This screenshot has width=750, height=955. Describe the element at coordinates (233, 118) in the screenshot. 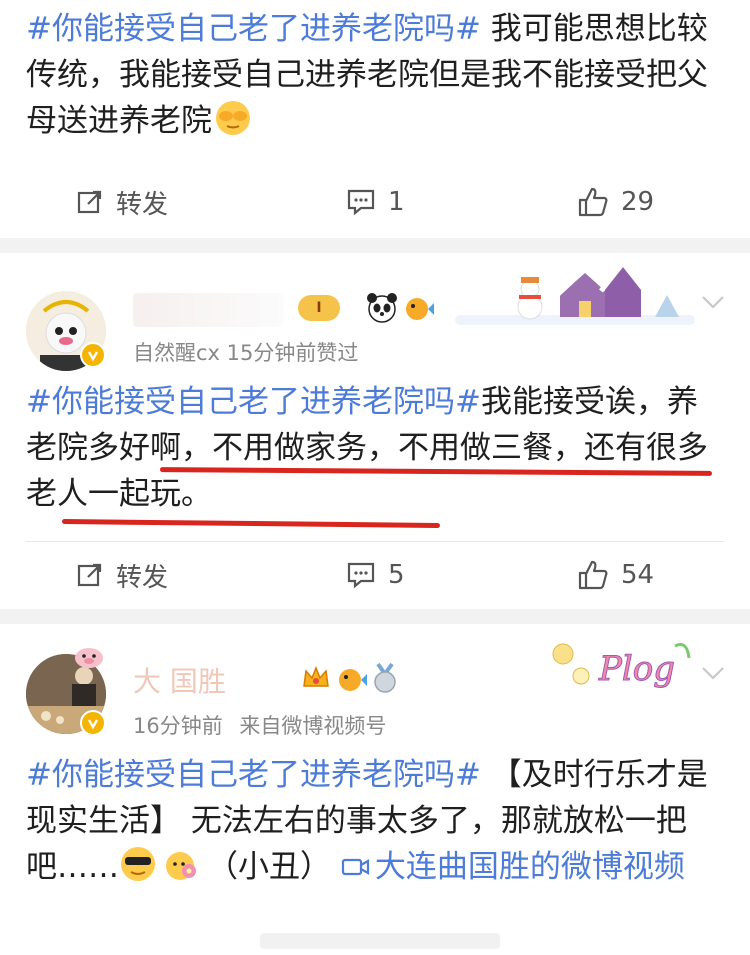

I see `face-covering-eyes-emoji` at that location.